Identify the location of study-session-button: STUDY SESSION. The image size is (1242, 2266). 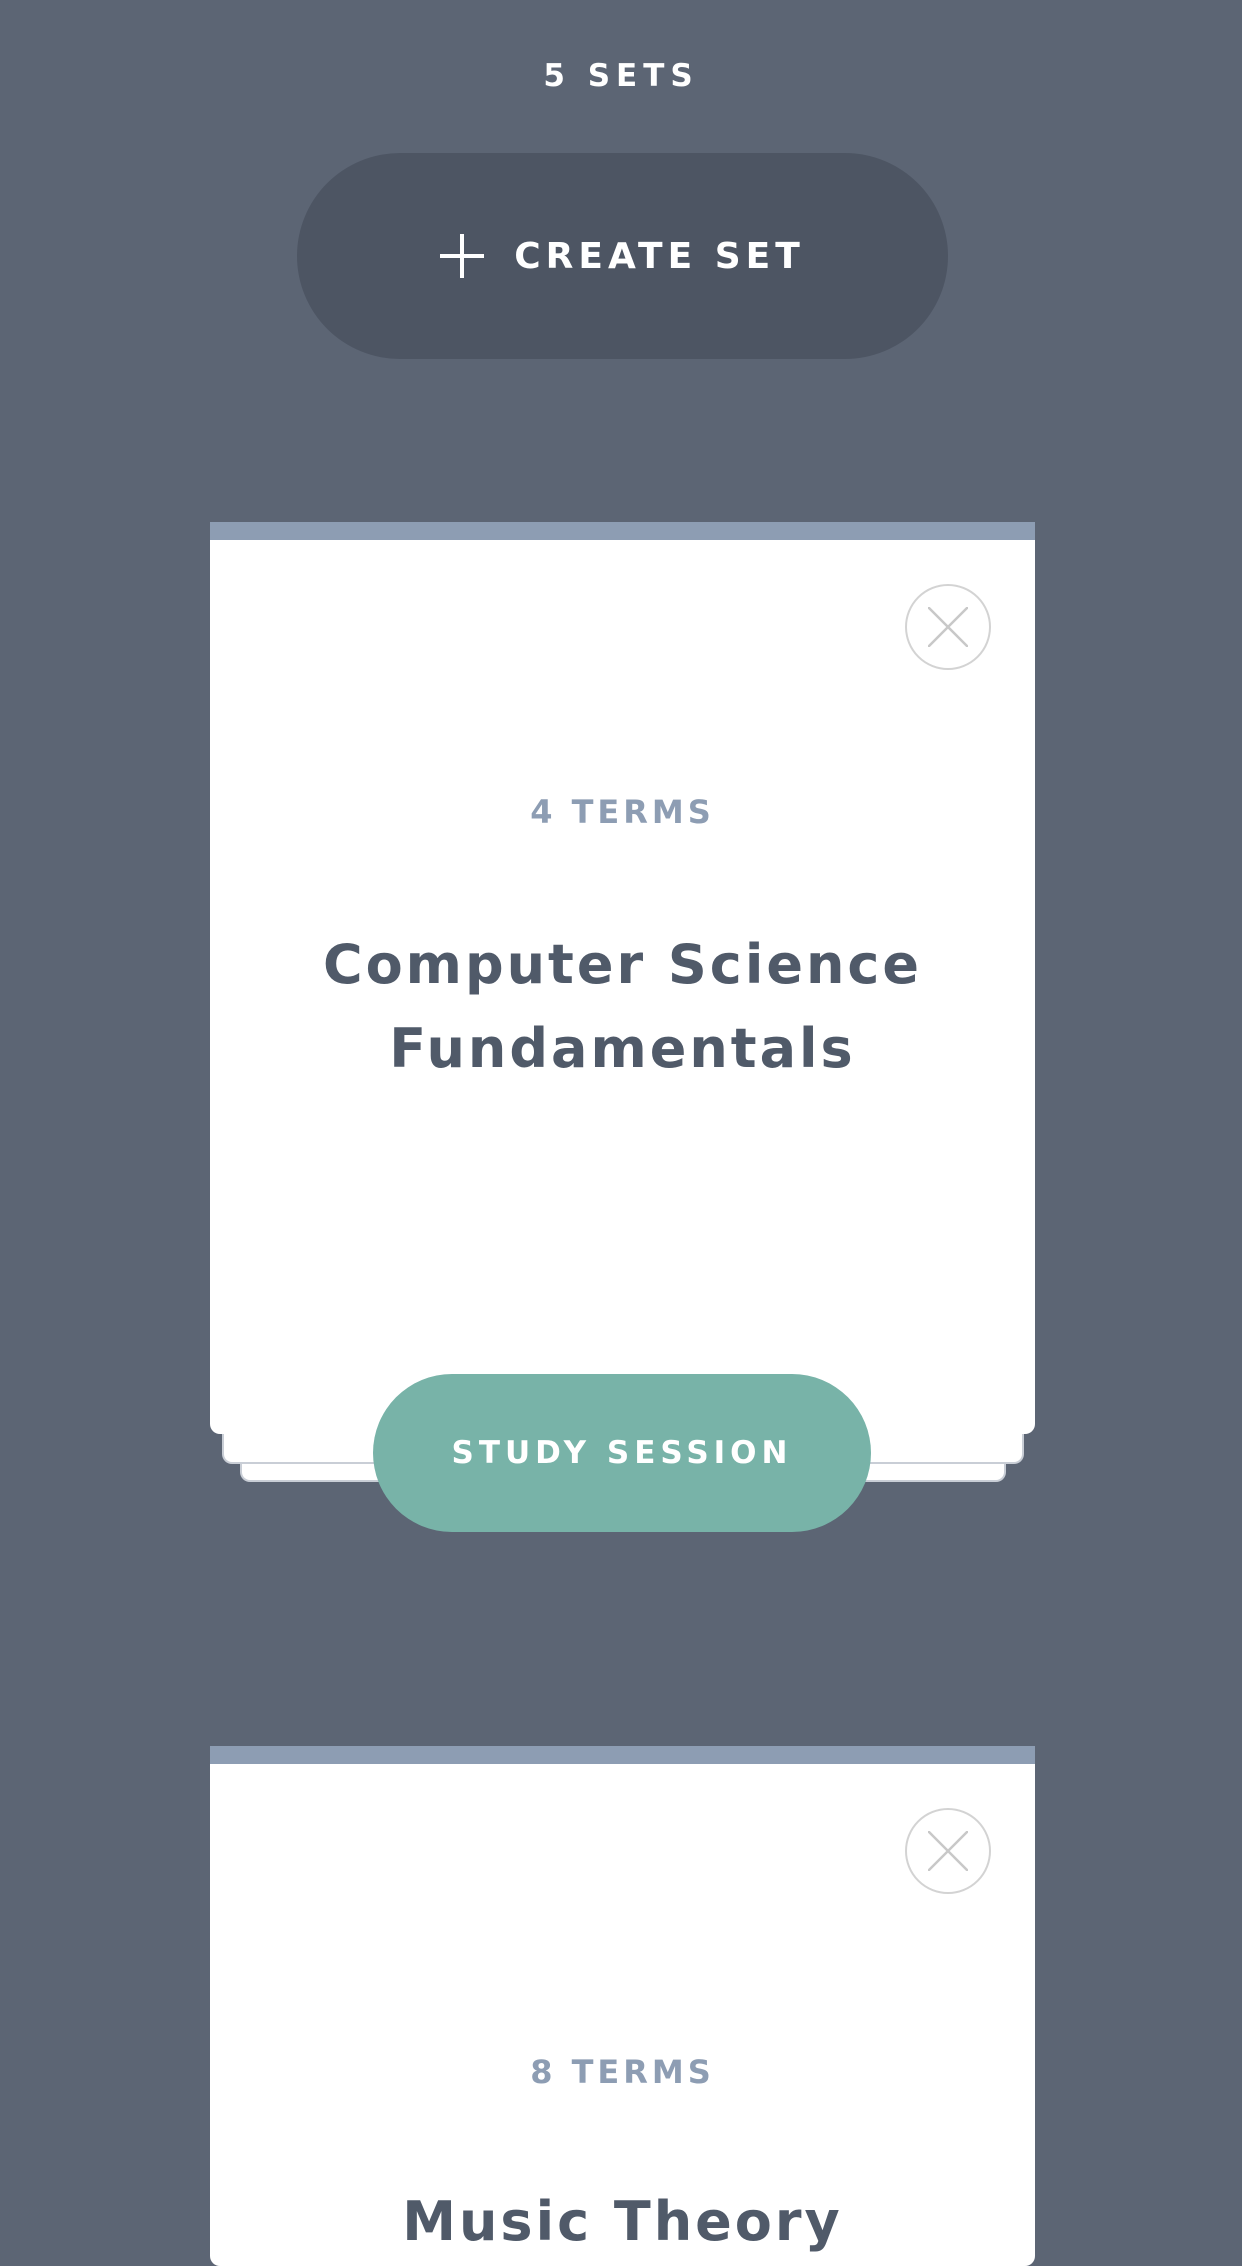
(622, 1453).